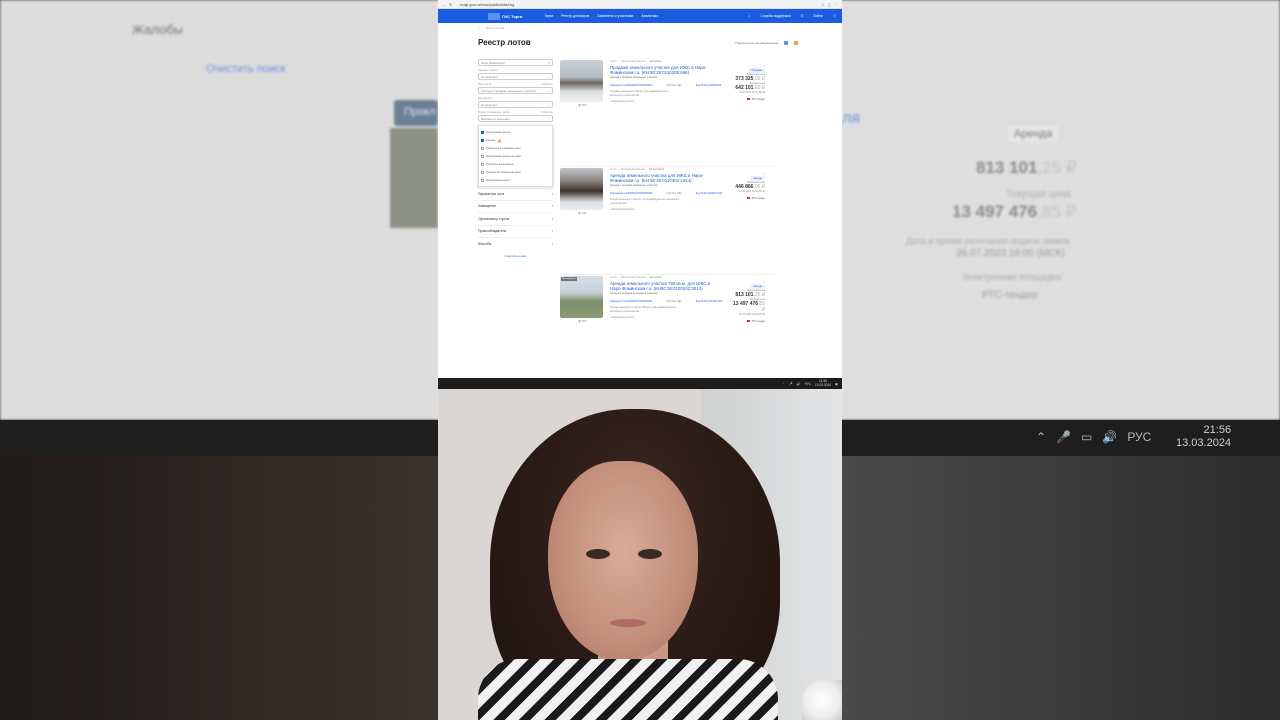  I want to click on nav-item-analytics: Аналитика, so click(649, 16).